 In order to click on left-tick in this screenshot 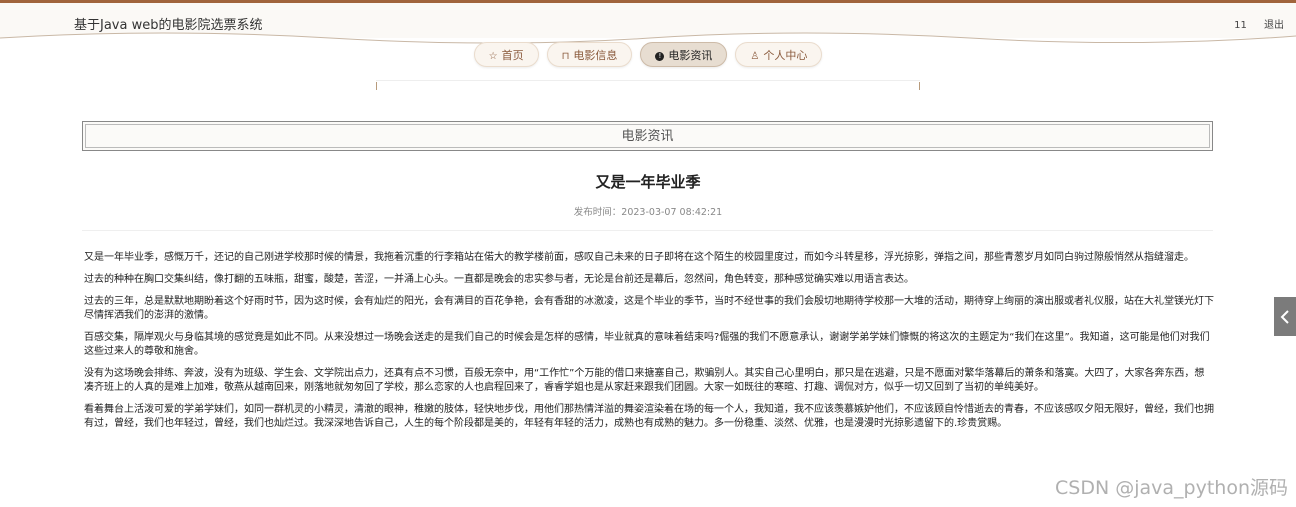, I will do `click(376, 86)`.